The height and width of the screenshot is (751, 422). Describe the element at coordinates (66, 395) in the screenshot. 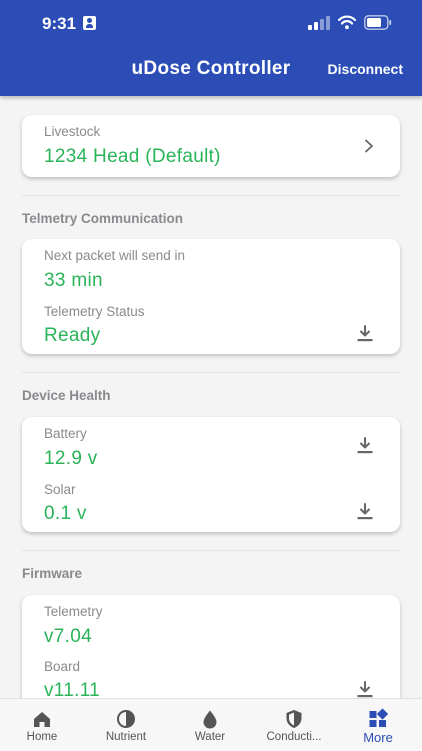

I see `section-title-device-health: Device Health` at that location.